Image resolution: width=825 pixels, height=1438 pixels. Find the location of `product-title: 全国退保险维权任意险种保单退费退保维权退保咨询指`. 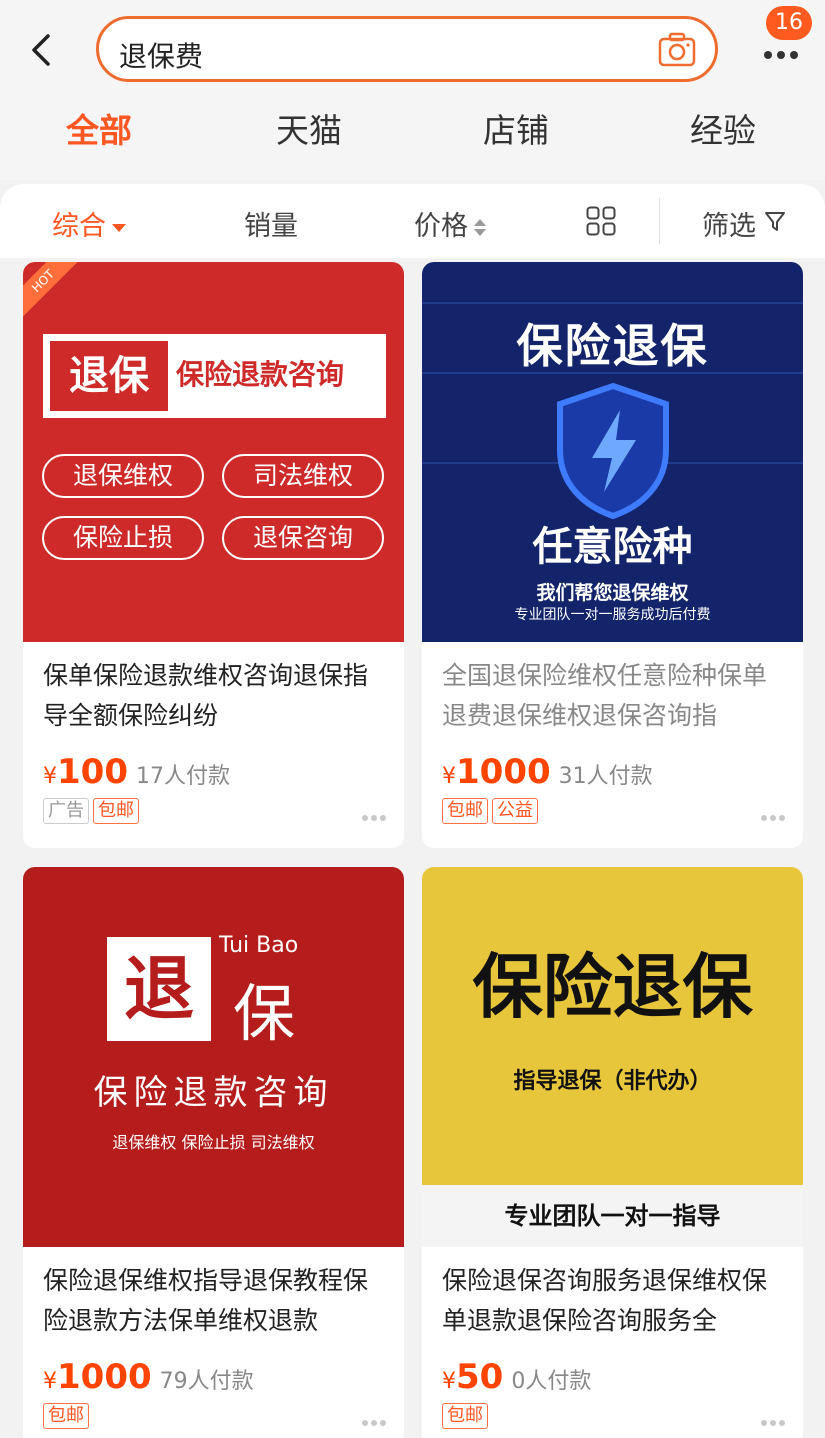

product-title: 全国退保险维权任意险种保单退费退保维权退保咨询指 is located at coordinates (614, 696).